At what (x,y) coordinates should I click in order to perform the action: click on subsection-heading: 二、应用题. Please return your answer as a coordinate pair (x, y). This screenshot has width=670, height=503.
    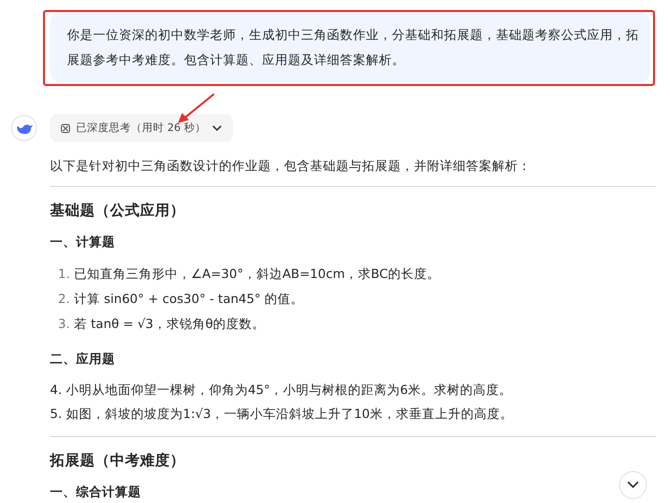
    Looking at the image, I should click on (82, 359).